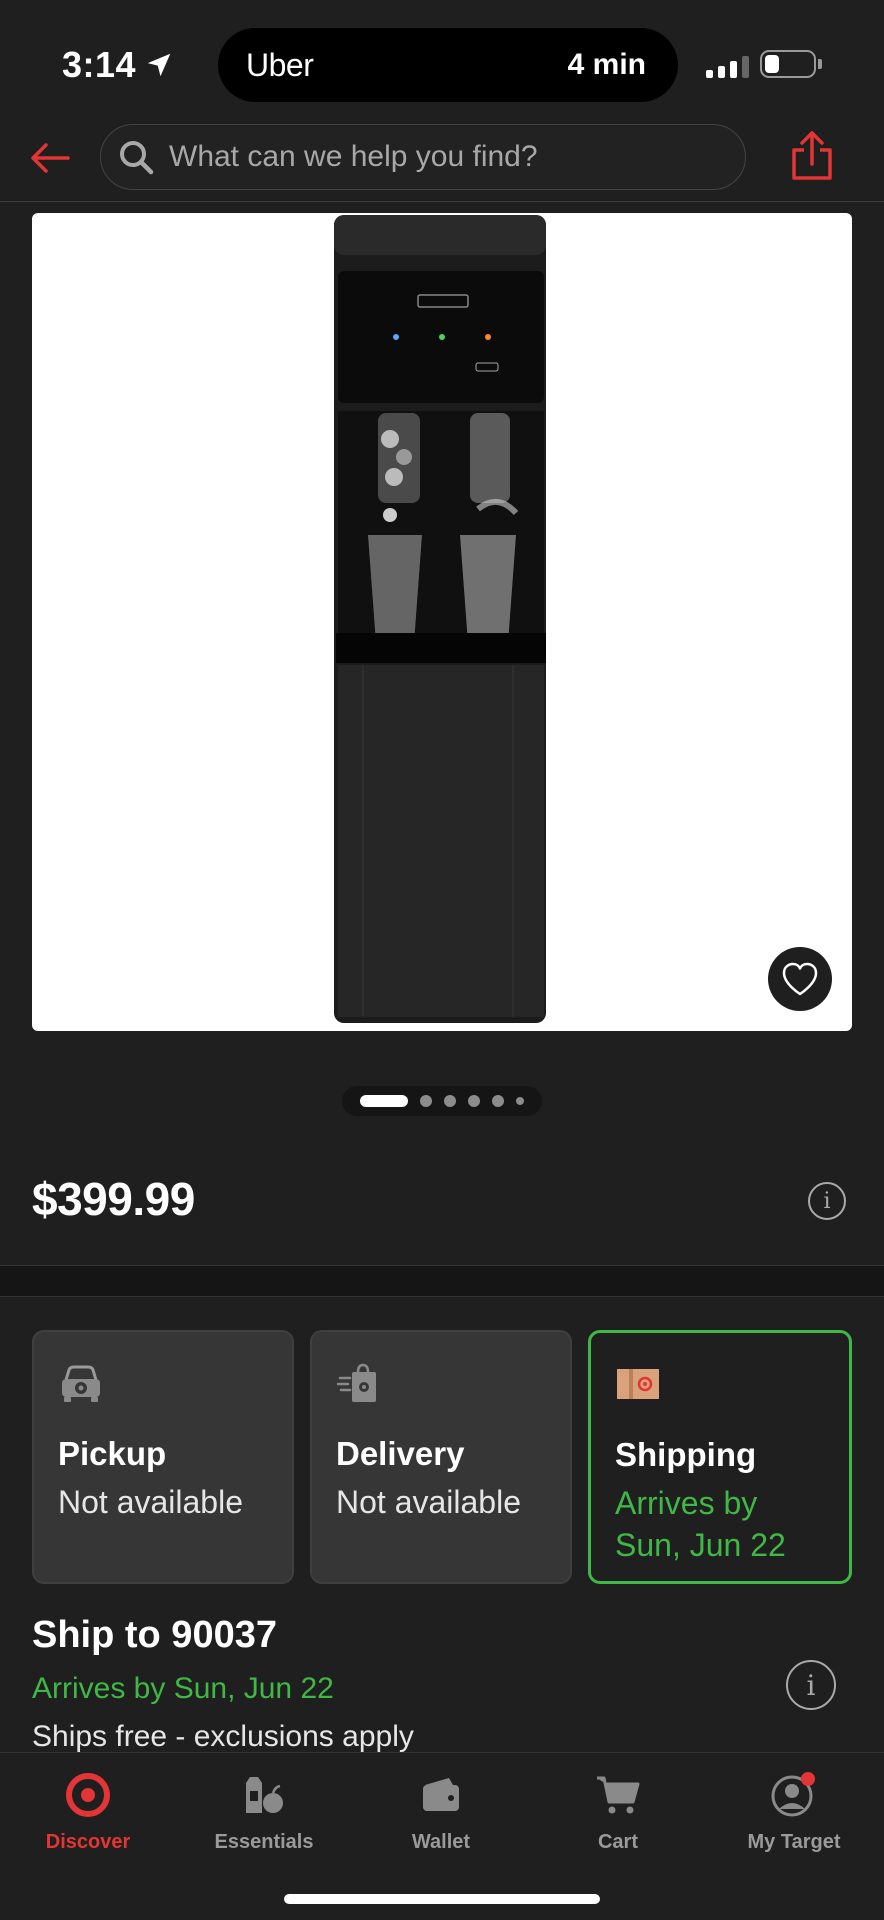 The height and width of the screenshot is (1920, 884). What do you see at coordinates (794, 1795) in the screenshot?
I see `profile-avatar-icon` at bounding box center [794, 1795].